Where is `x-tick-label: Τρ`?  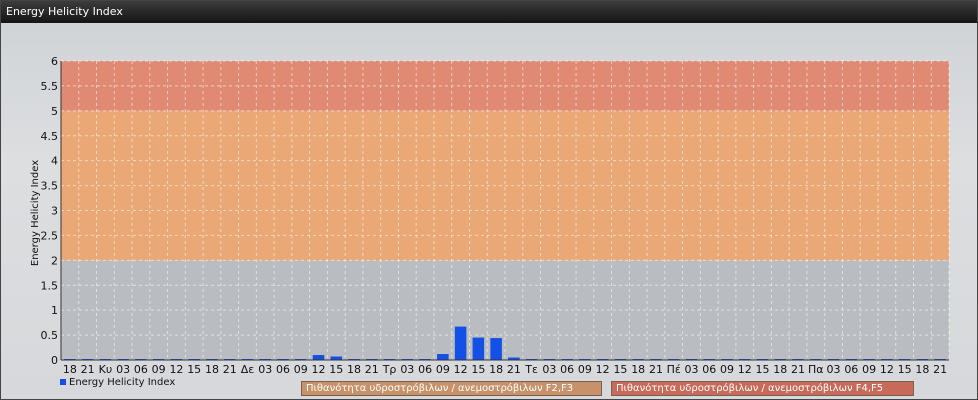 x-tick-label: Τρ is located at coordinates (389, 369).